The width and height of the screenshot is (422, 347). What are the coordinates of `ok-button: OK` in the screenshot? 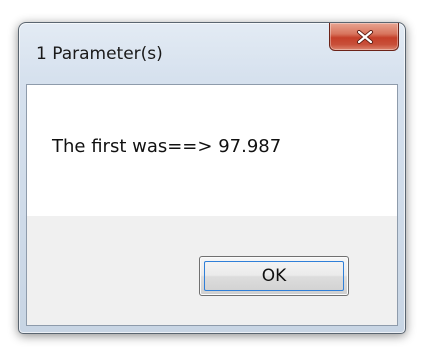 It's located at (274, 276).